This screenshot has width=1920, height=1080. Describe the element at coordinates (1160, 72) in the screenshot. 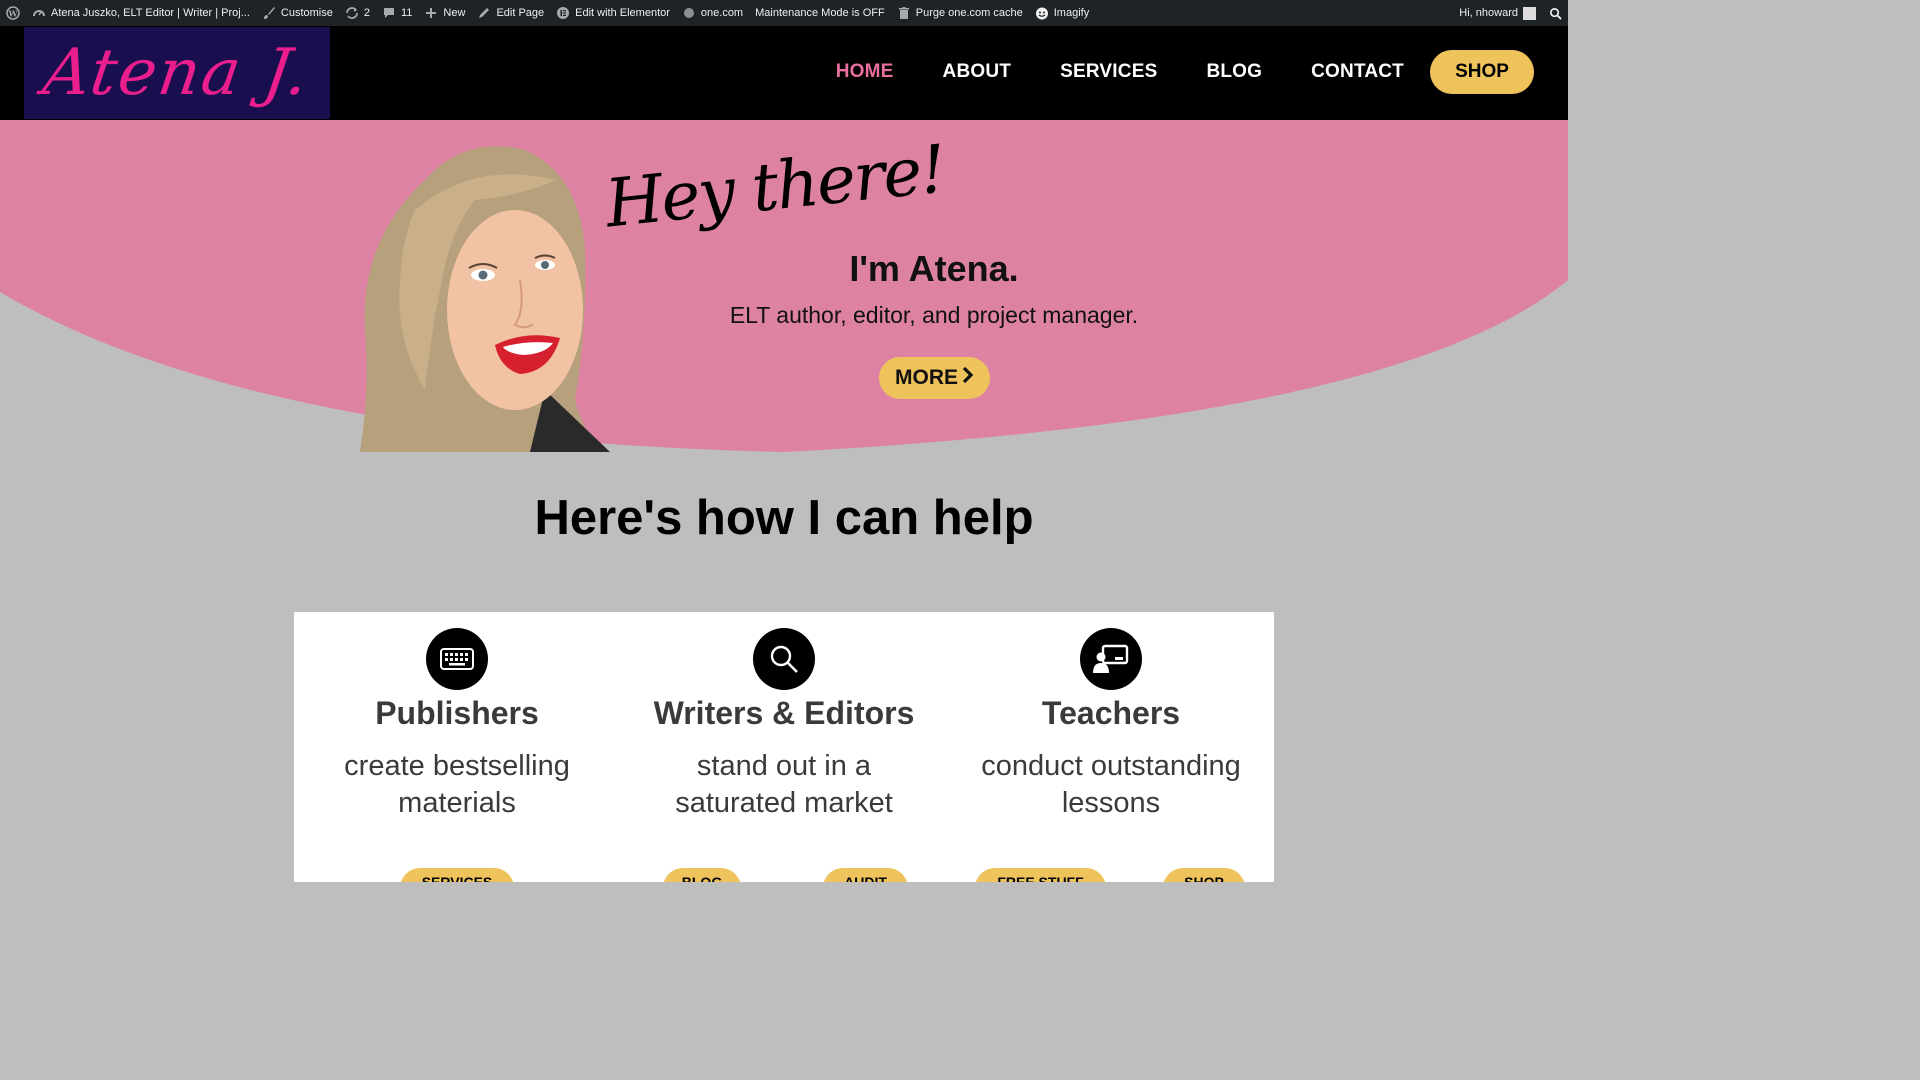

I see `main-nav: HOME ABOUT SERVICES BLOG CONTACT SHOP` at that location.